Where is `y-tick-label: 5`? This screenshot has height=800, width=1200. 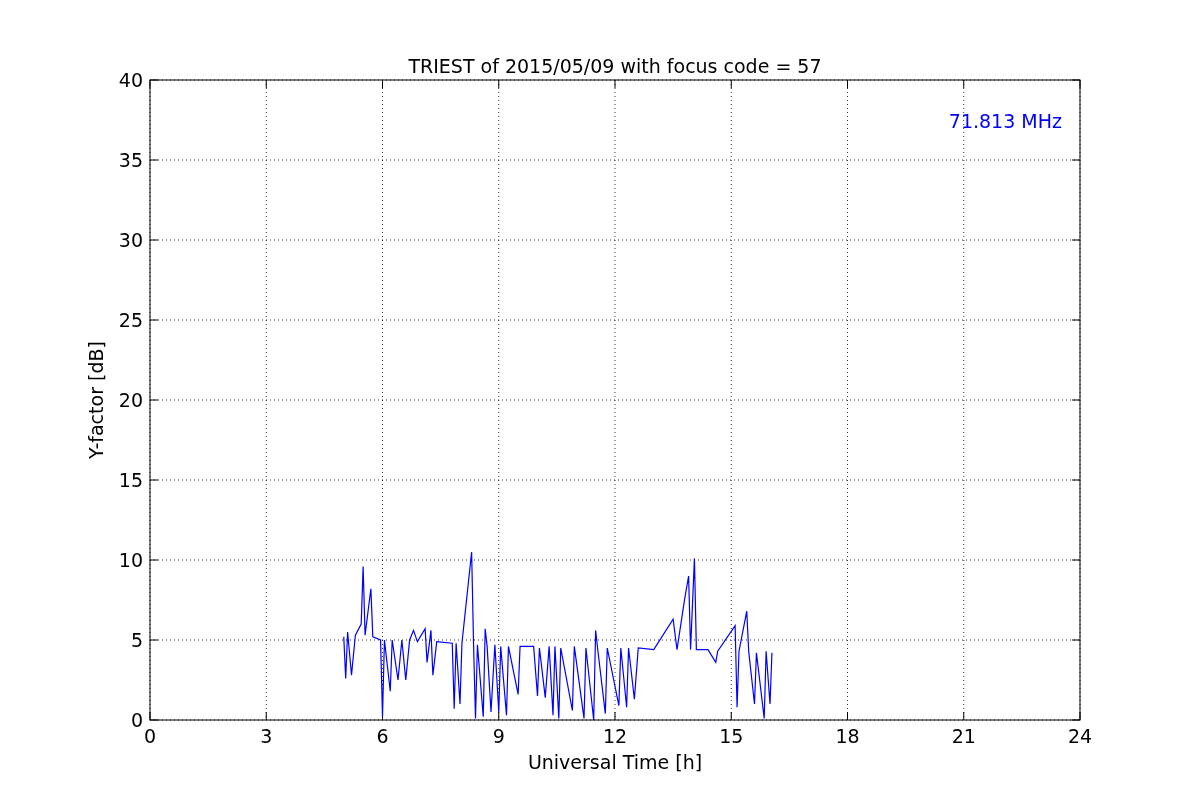 y-tick-label: 5 is located at coordinates (136, 640).